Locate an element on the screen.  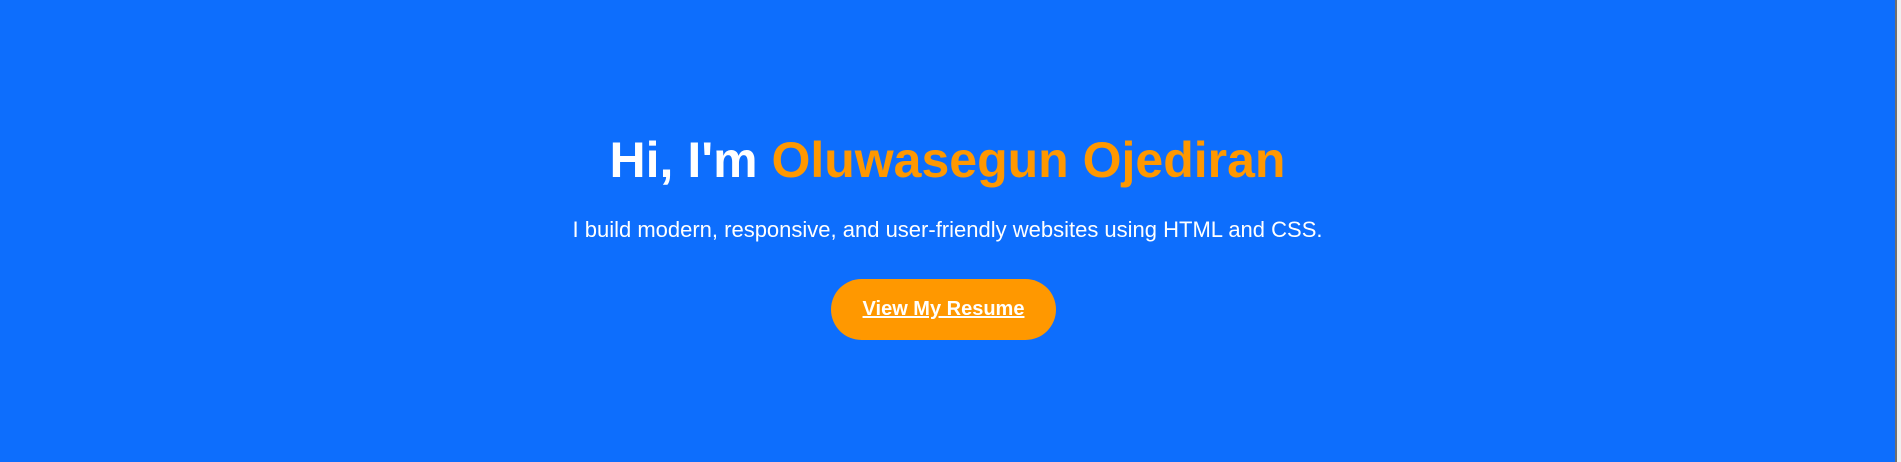
hero-title: Hi, I'm Oluwasegun Ojediran is located at coordinates (947, 160).